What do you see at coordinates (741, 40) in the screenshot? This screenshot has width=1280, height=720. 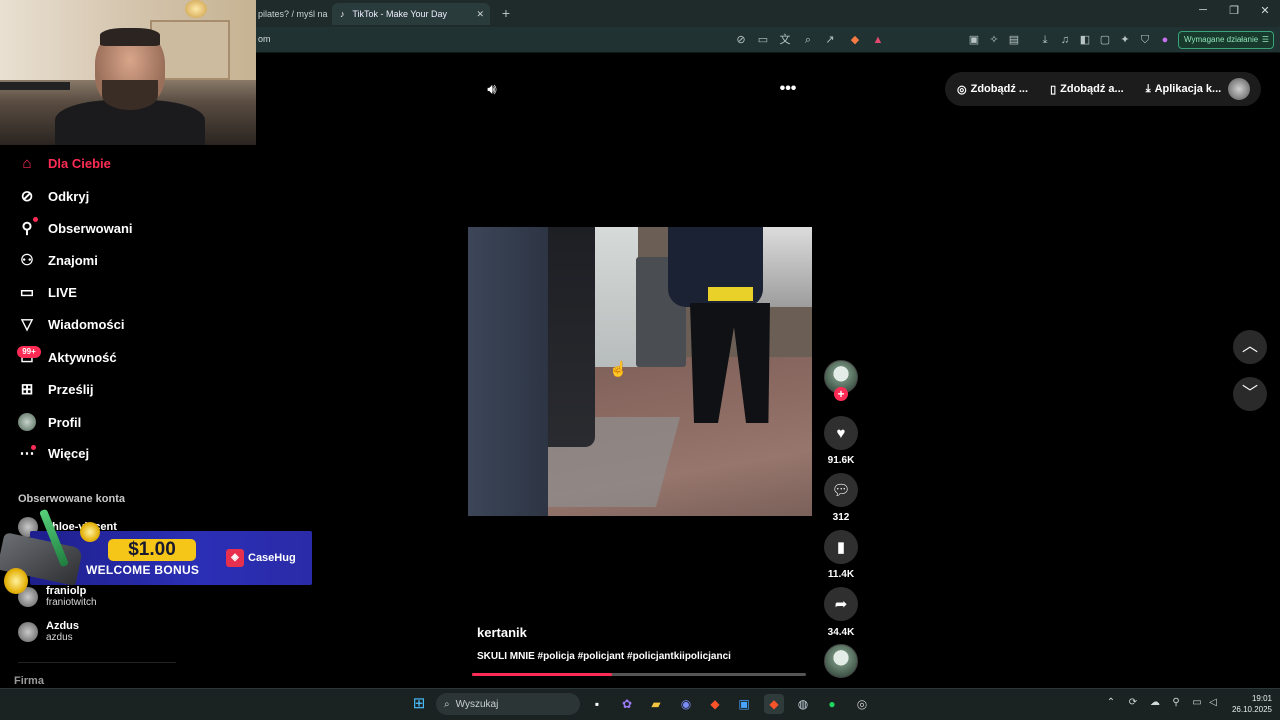 I see `tracking-off-icon: ⊘` at bounding box center [741, 40].